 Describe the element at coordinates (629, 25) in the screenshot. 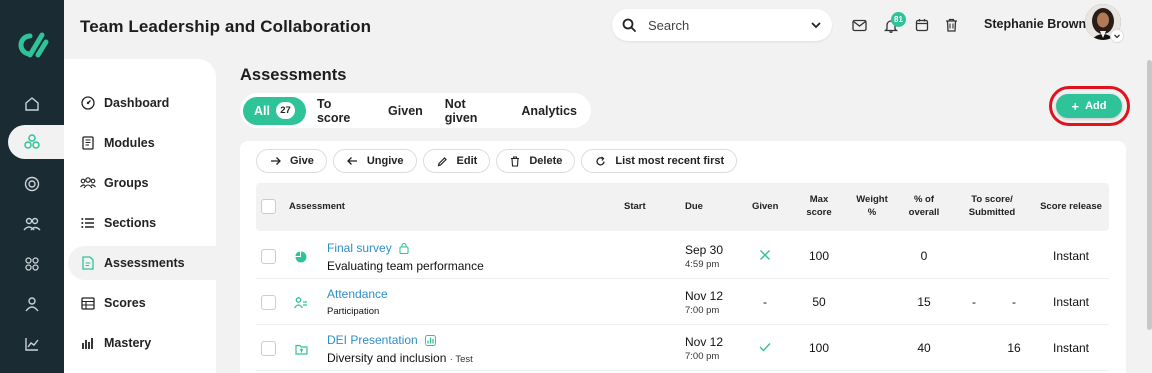

I see `search-icon` at that location.